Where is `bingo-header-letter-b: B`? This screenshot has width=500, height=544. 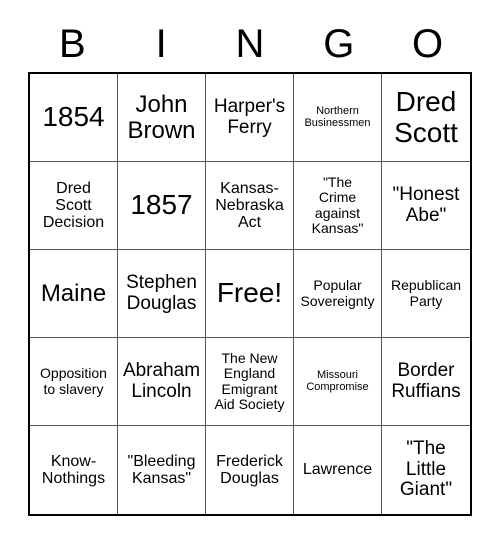
bingo-header-letter-b: B is located at coordinates (72, 44).